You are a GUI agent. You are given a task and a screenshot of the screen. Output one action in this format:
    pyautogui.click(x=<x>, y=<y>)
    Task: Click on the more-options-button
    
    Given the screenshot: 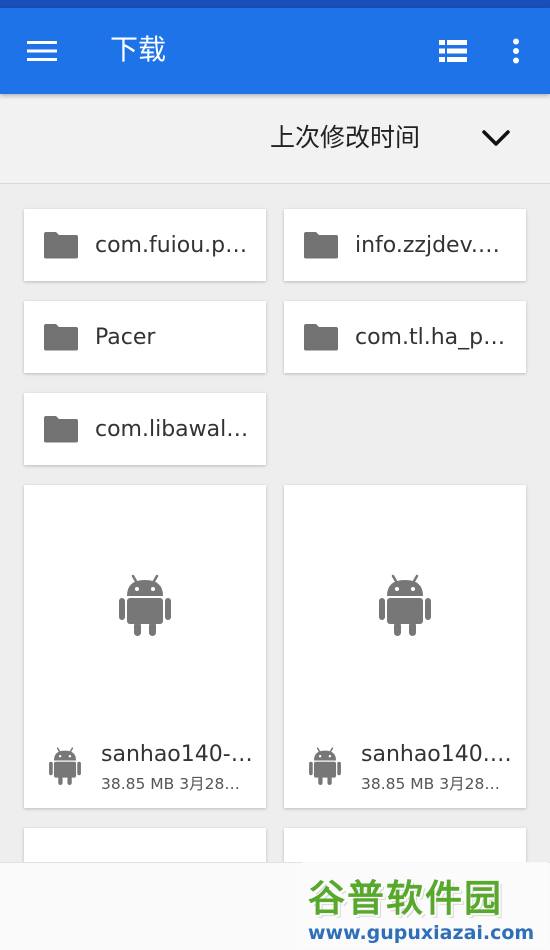 What is the action you would take?
    pyautogui.click(x=516, y=51)
    